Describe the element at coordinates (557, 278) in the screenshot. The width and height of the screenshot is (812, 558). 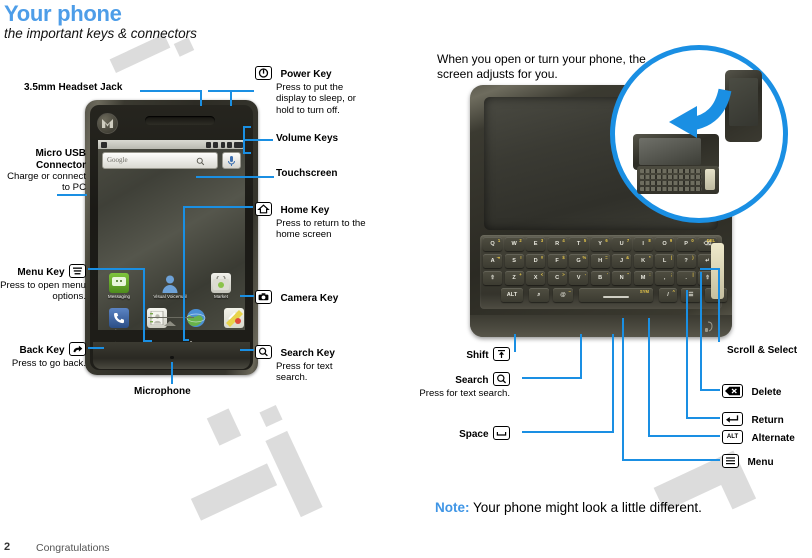
I see `keyboard-key: C >` at that location.